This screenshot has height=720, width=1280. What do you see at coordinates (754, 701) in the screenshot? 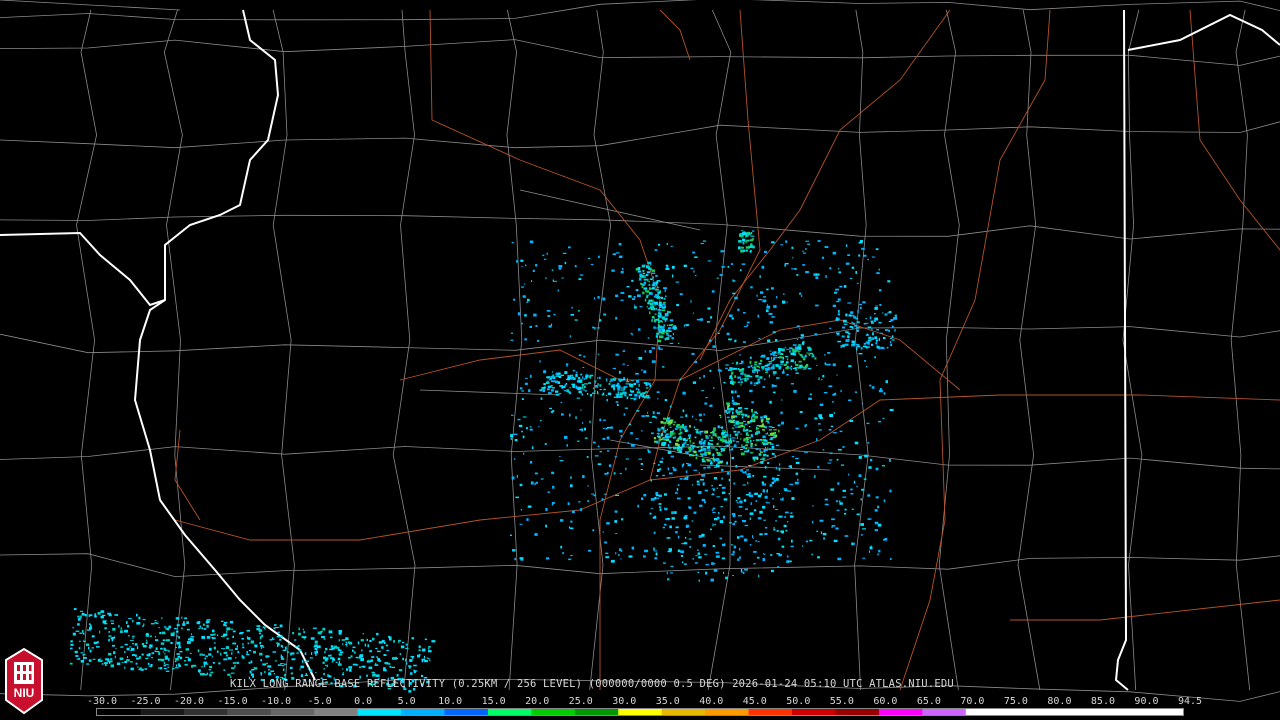
I see `scale-tick-label: 45.0` at bounding box center [754, 701].